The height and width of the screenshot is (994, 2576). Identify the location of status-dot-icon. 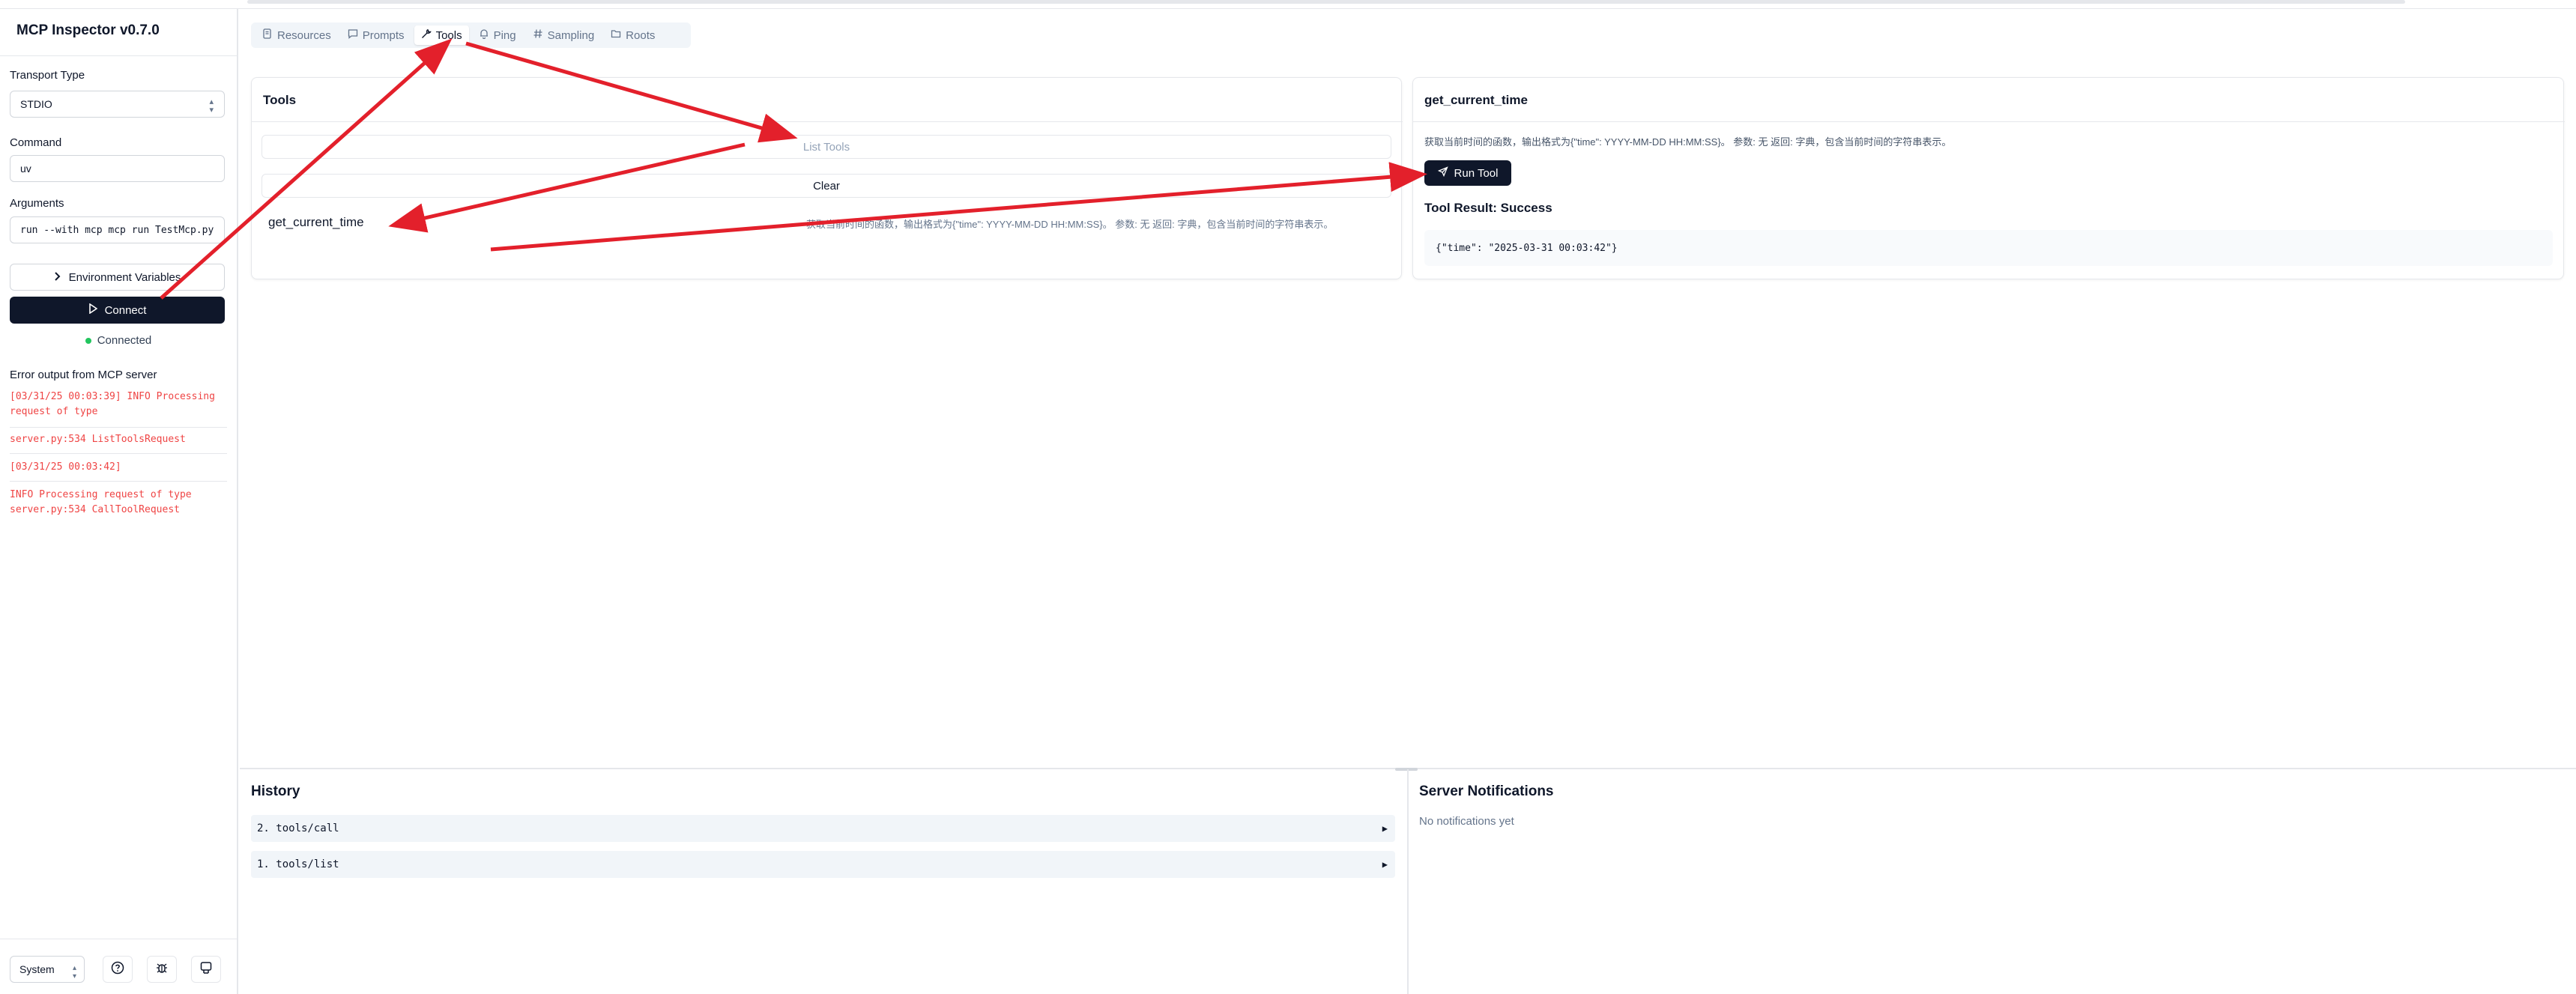
(88, 341).